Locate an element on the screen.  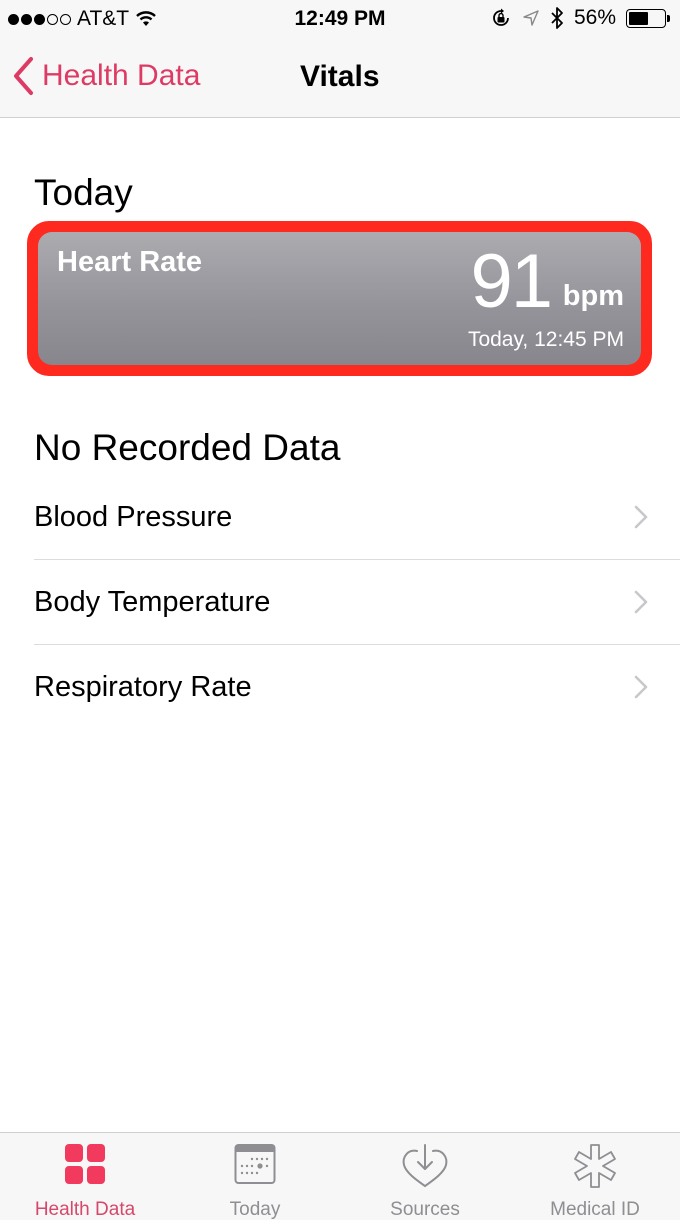
tab-label: Today is located at coordinates (255, 1209).